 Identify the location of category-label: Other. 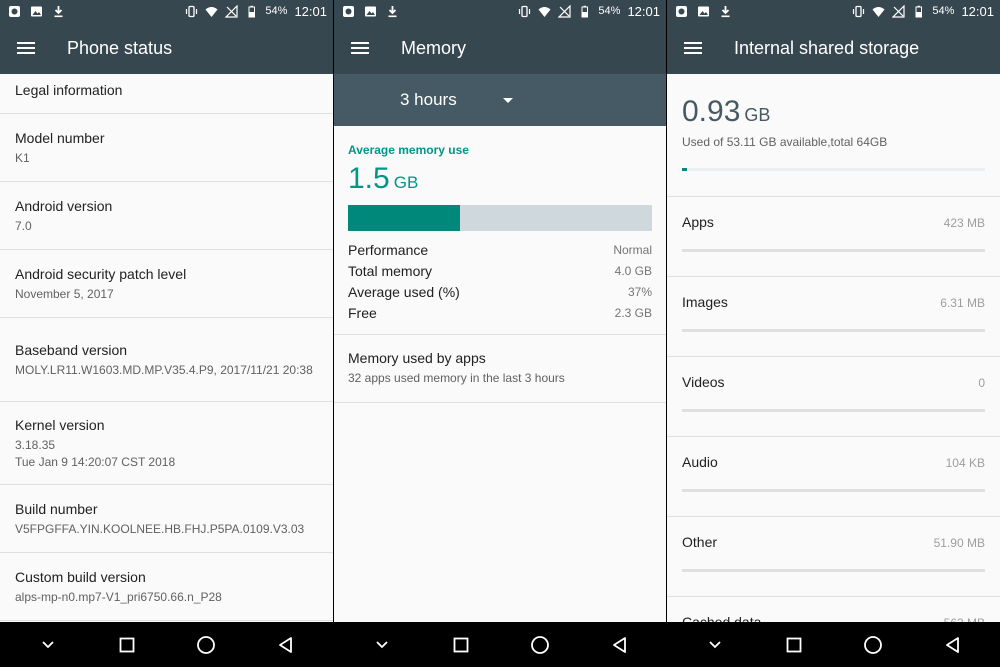
(700, 542).